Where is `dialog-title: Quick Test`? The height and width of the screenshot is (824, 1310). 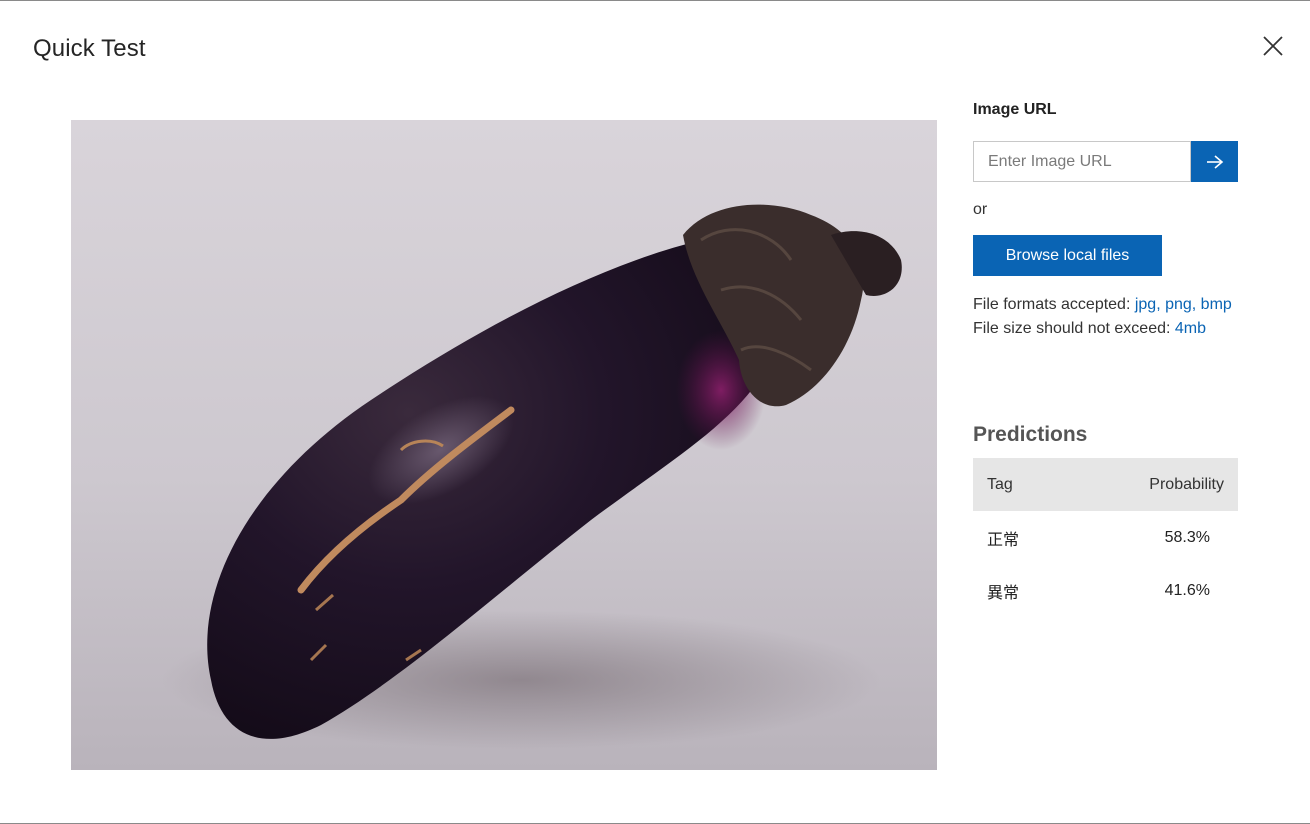 dialog-title: Quick Test is located at coordinates (89, 48).